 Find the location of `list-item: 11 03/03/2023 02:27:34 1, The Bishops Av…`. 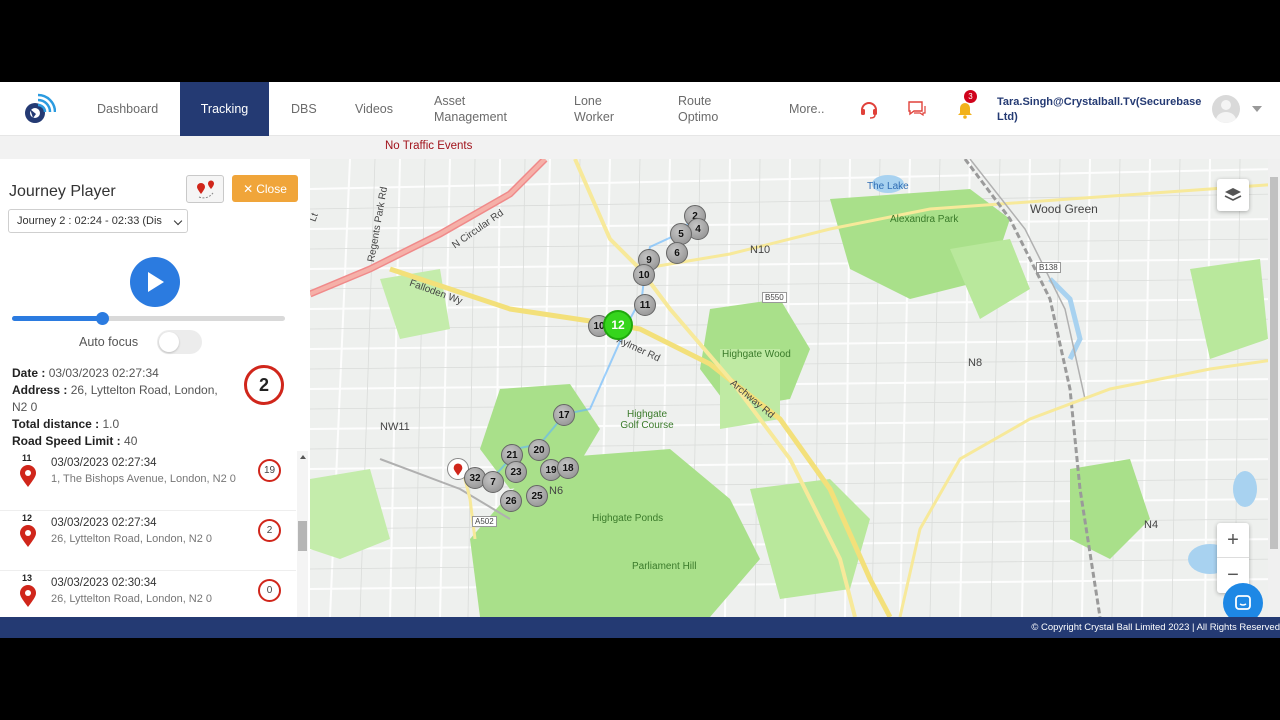

list-item: 11 03/03/2023 02:27:34 1, The Bishops Av… is located at coordinates (148, 481).